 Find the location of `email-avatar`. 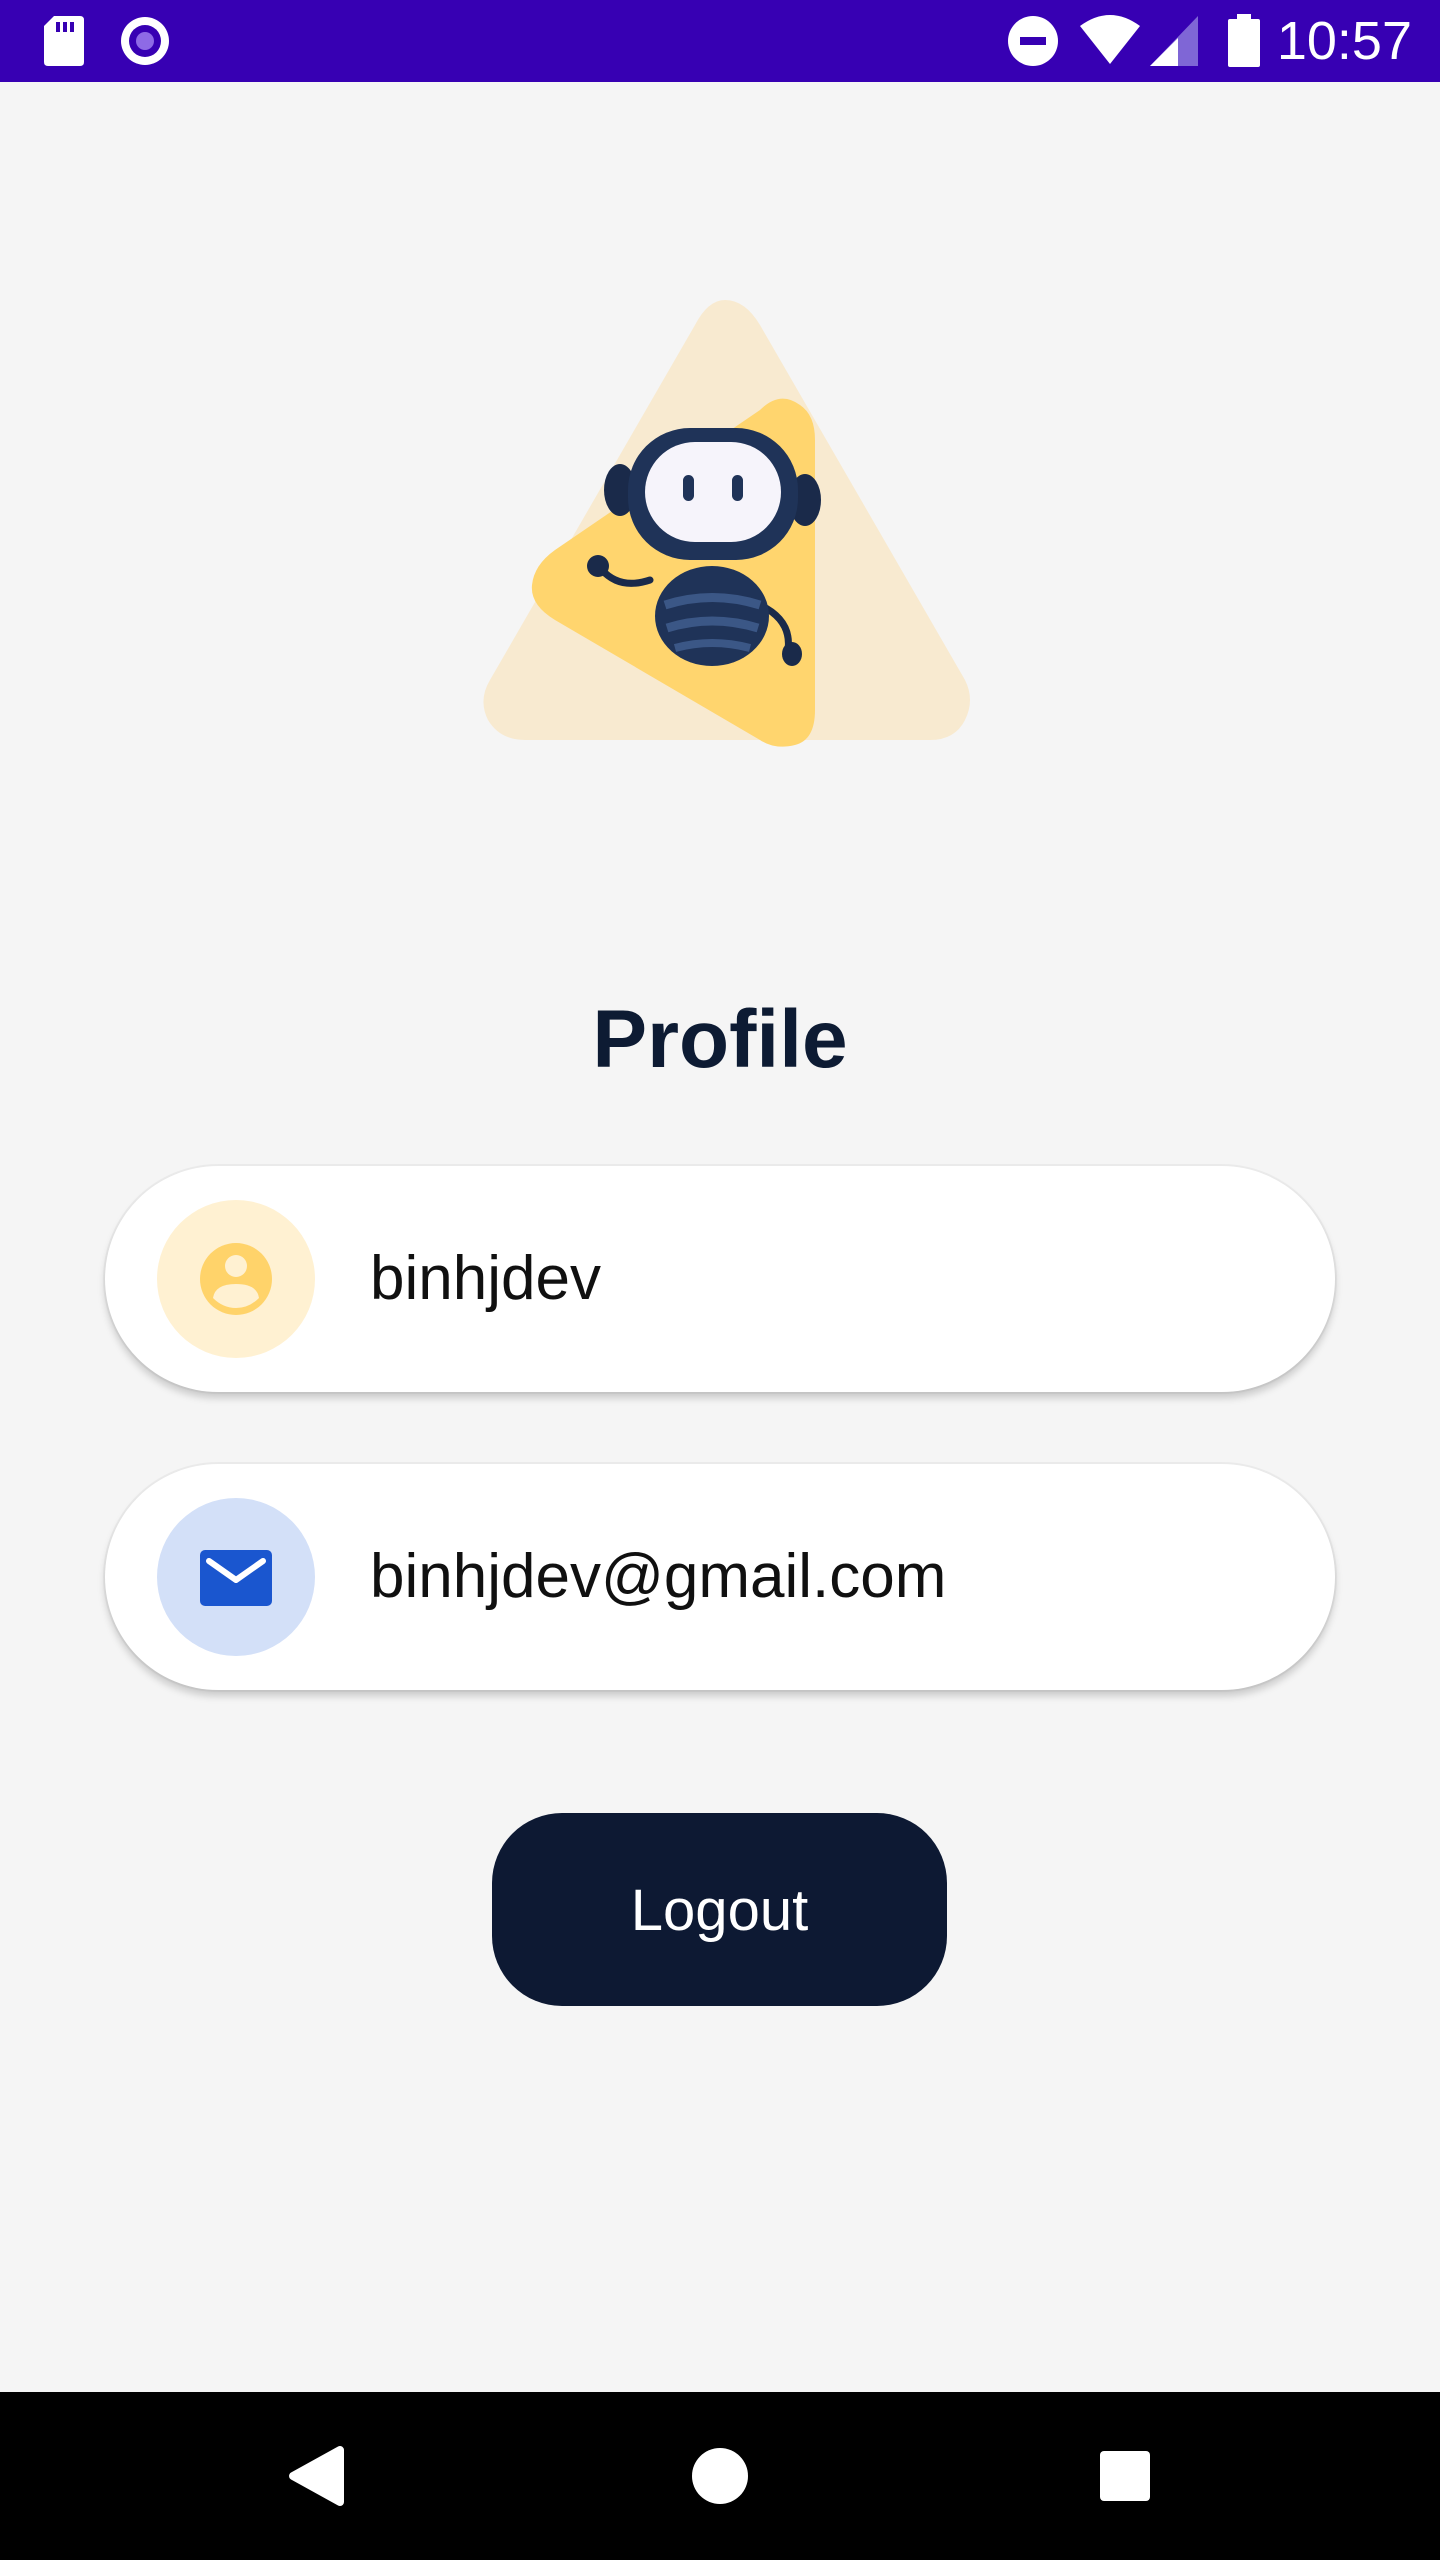

email-avatar is located at coordinates (236, 1577).